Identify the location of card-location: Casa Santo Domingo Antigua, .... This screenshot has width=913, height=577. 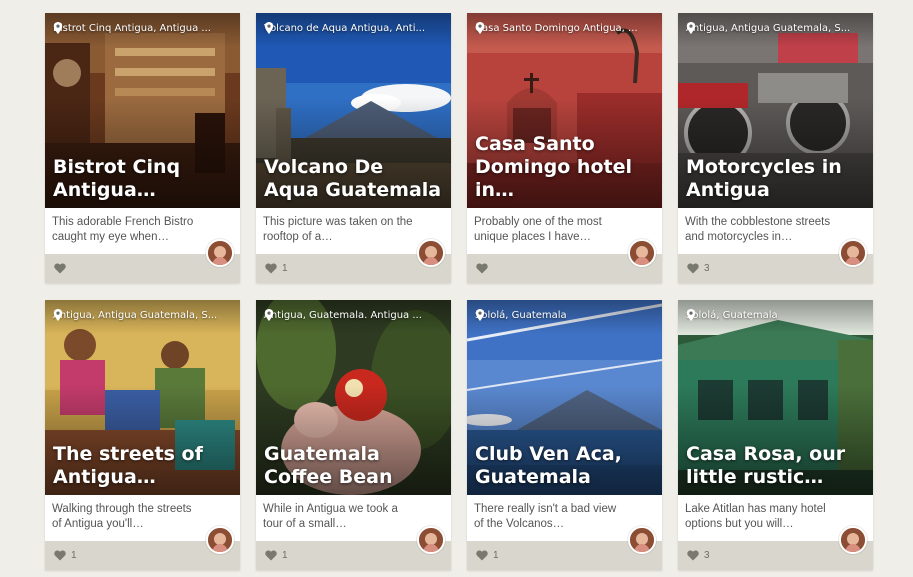
(564, 28).